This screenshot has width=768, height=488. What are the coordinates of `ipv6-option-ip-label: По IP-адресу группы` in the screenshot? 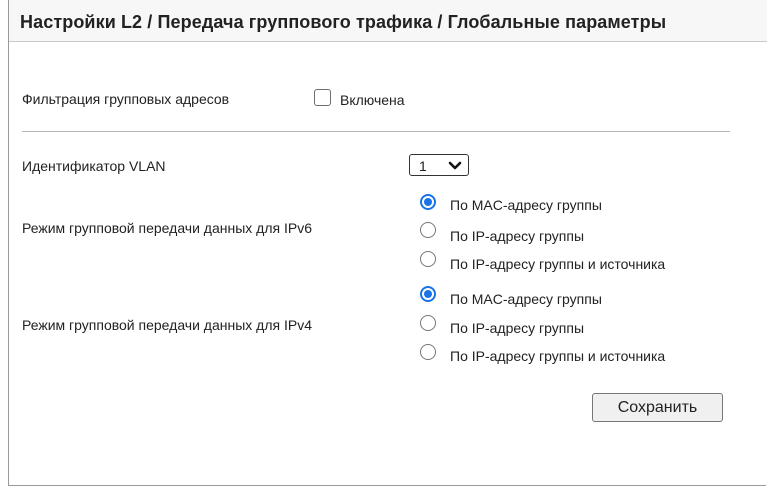 It's located at (517, 236).